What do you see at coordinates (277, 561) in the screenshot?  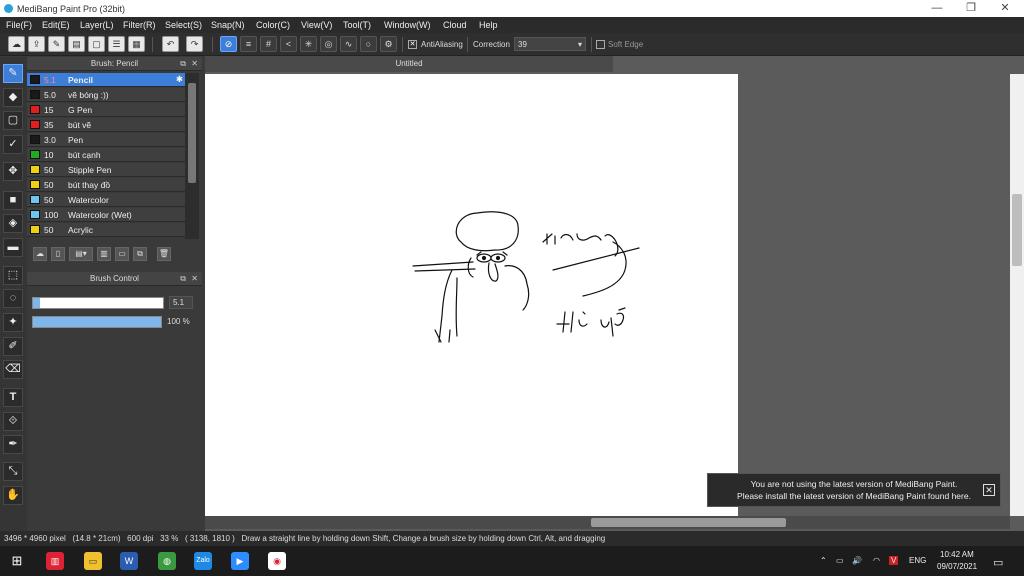 I see `chrome-icon: ◉` at bounding box center [277, 561].